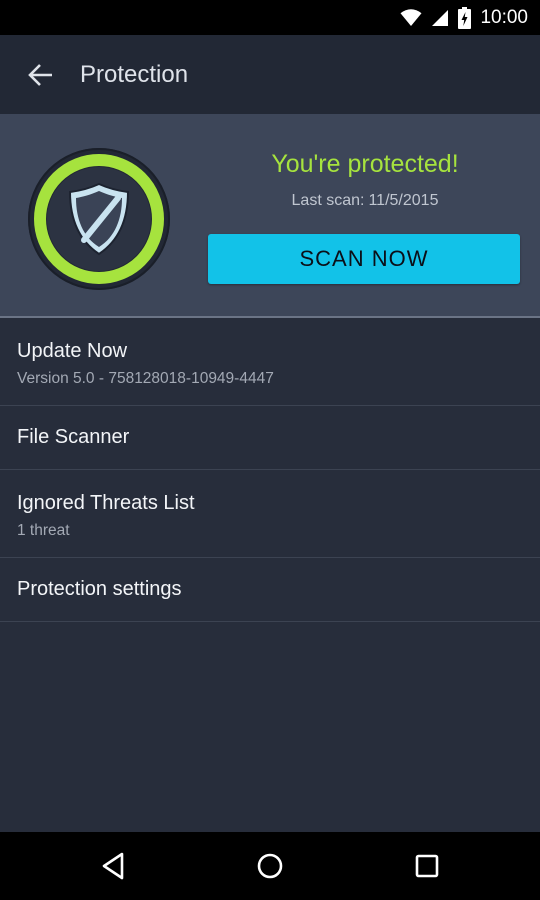  Describe the element at coordinates (99, 589) in the screenshot. I see `list-item-label: Protection settings` at that location.